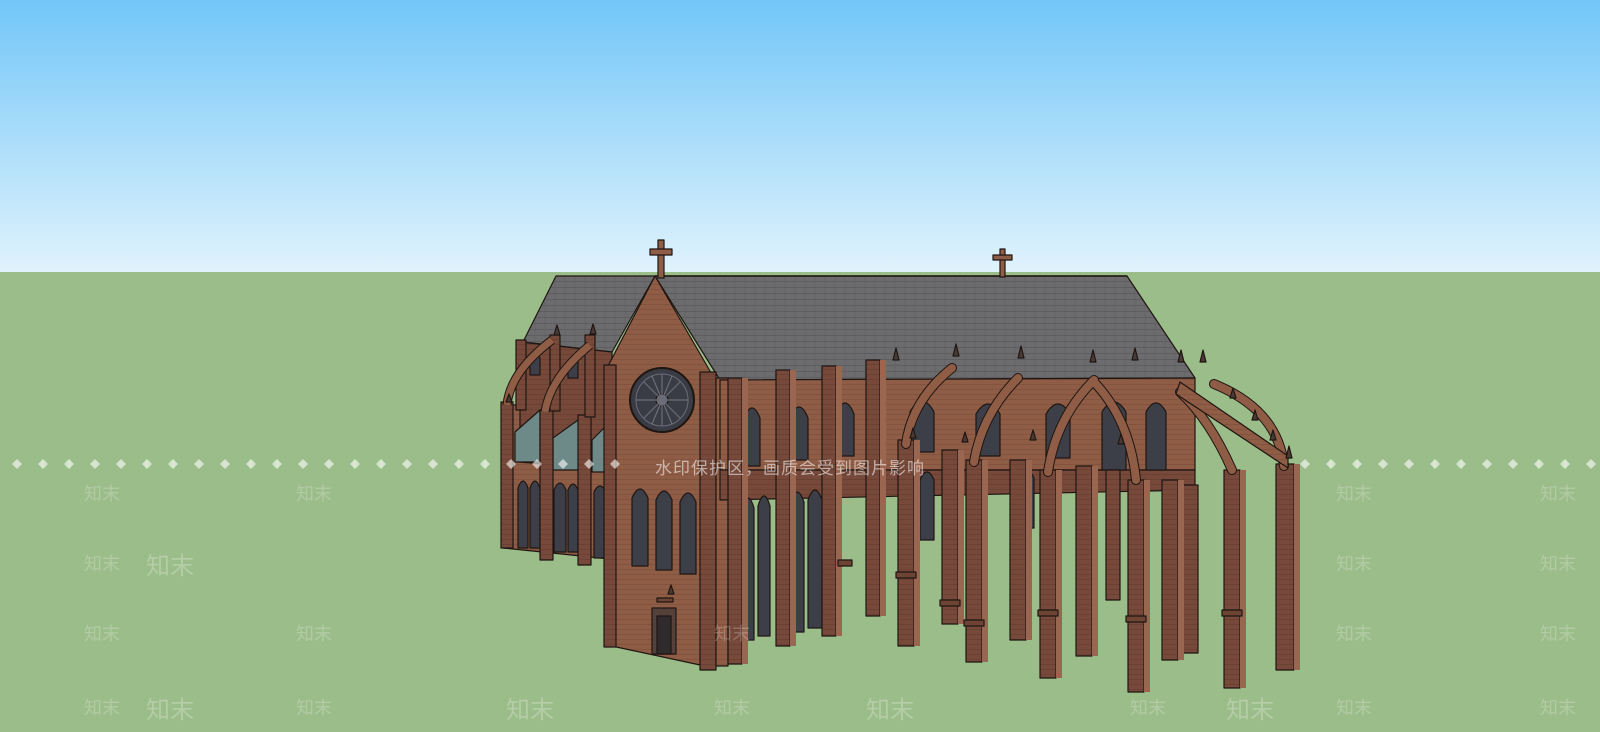 This screenshot has height=732, width=1600. I want to click on facade-windows, so click(664, 531).